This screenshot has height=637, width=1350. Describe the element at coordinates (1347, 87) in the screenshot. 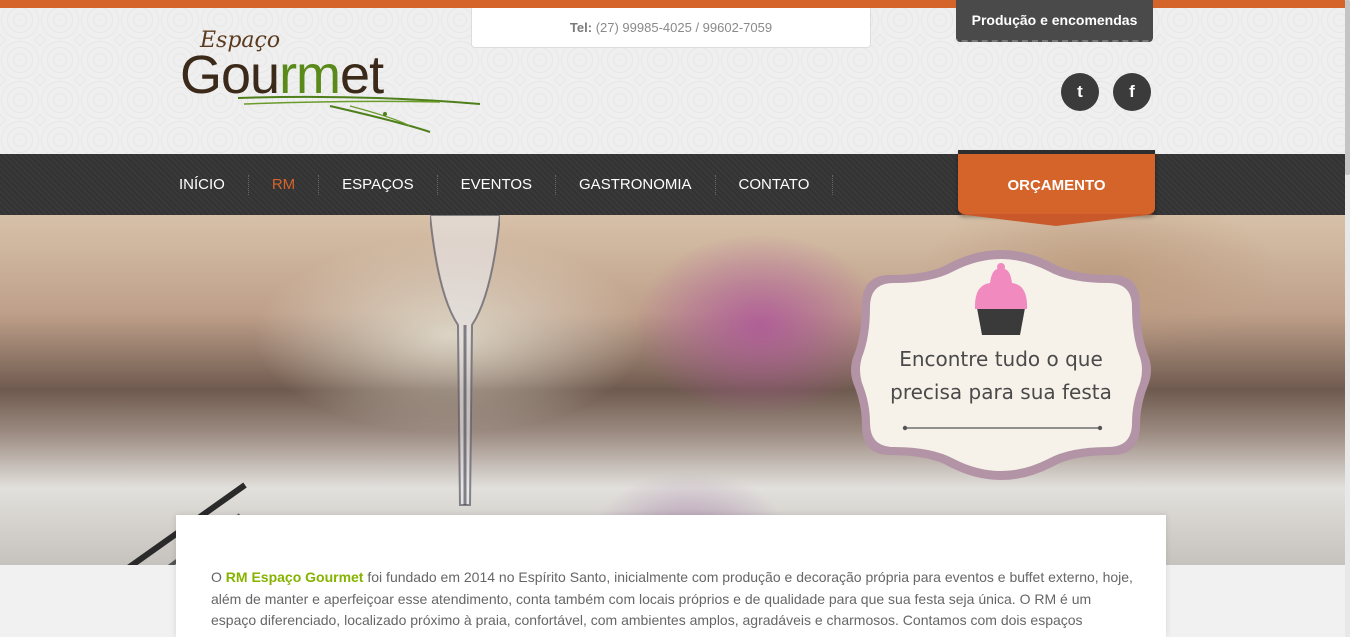

I see `scrollbar-thumb` at that location.